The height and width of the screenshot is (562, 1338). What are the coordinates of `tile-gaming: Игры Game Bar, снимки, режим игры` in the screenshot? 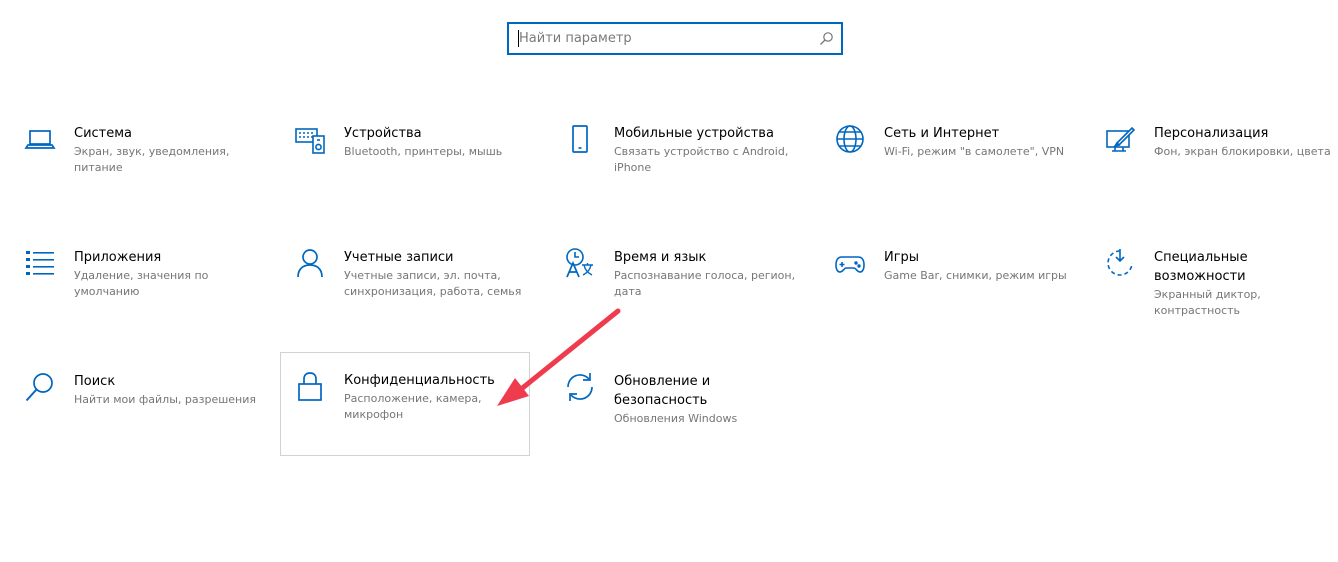 It's located at (945, 288).